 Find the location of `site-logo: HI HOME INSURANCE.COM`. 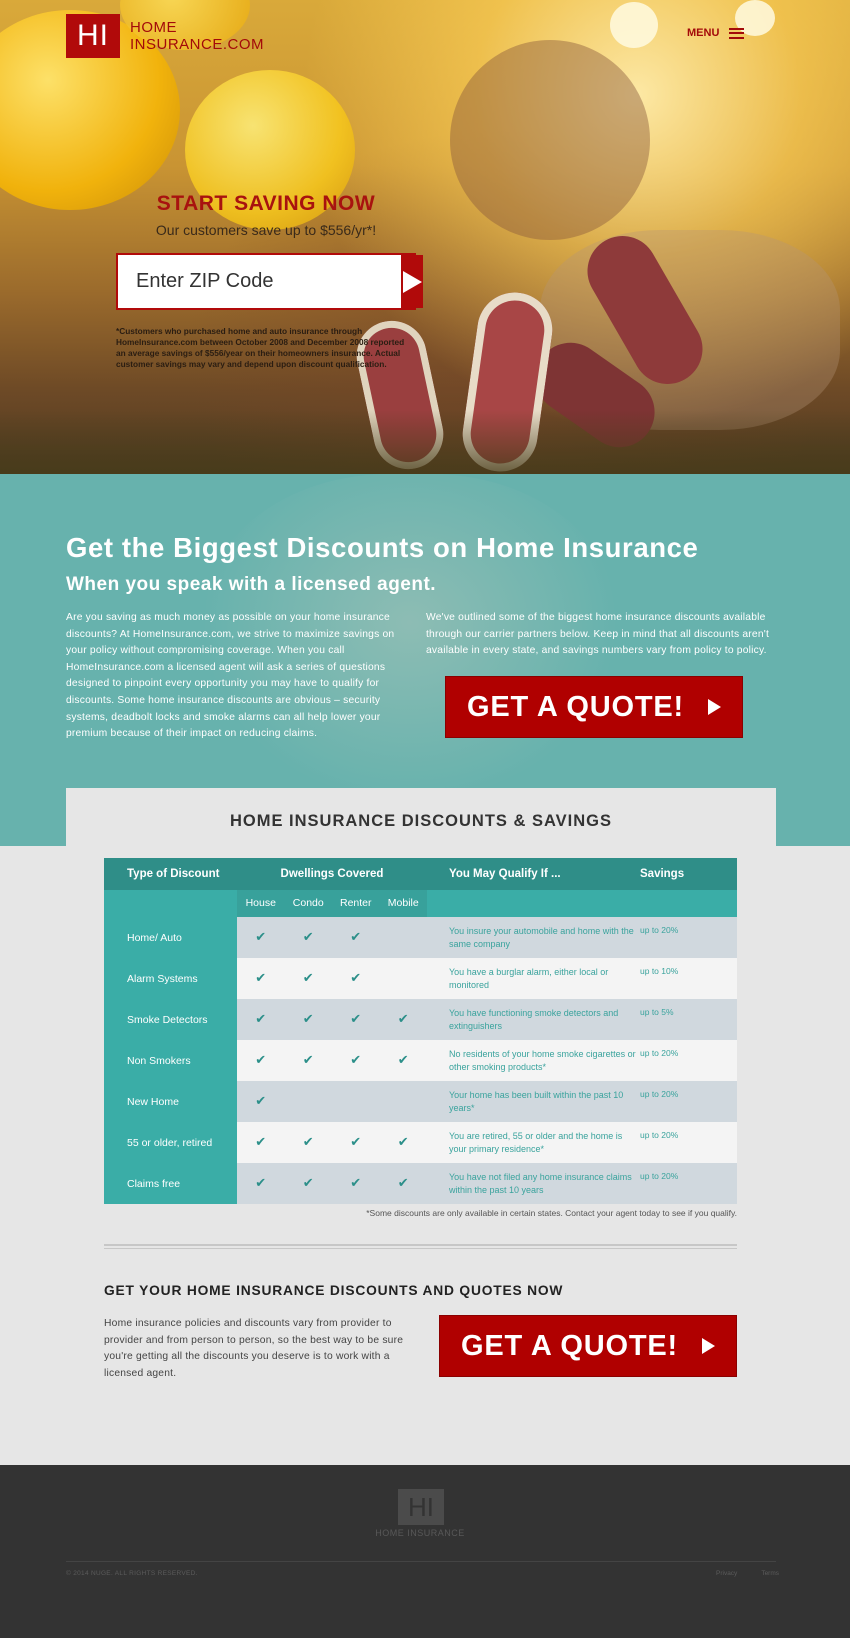

site-logo: HI HOME INSURANCE.COM is located at coordinates (165, 36).